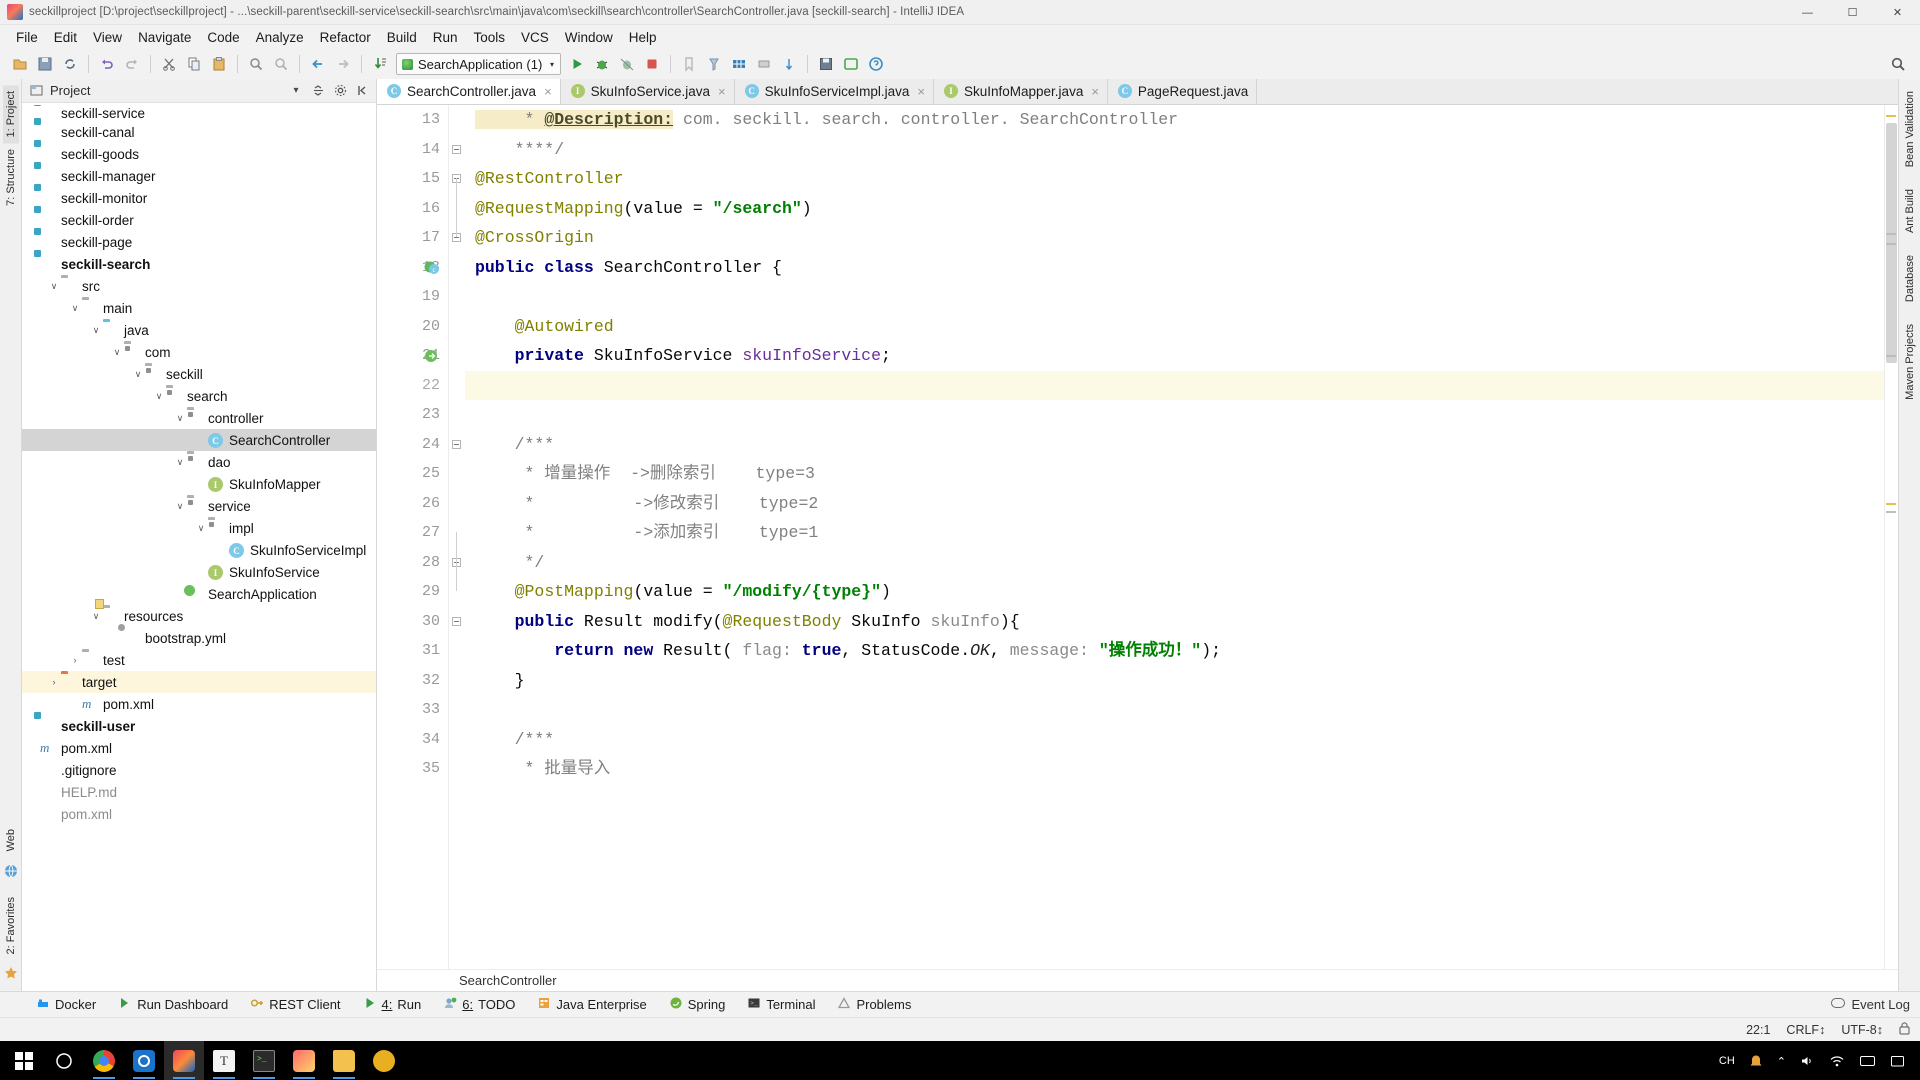 The width and height of the screenshot is (1920, 1080). Describe the element at coordinates (199, 440) in the screenshot. I see `tree-node-searchcontroller: C SearchController` at that location.